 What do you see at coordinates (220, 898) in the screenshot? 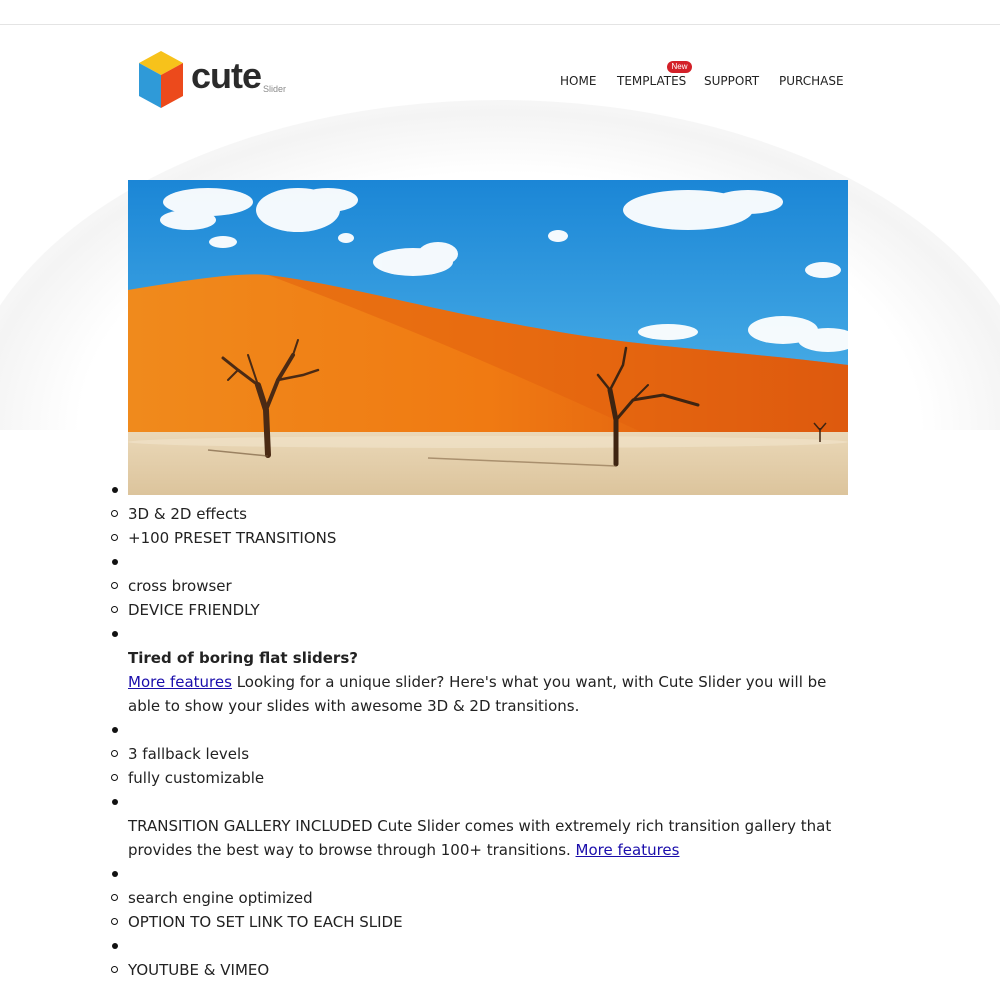
I see `feature-text: search engine optimized` at bounding box center [220, 898].